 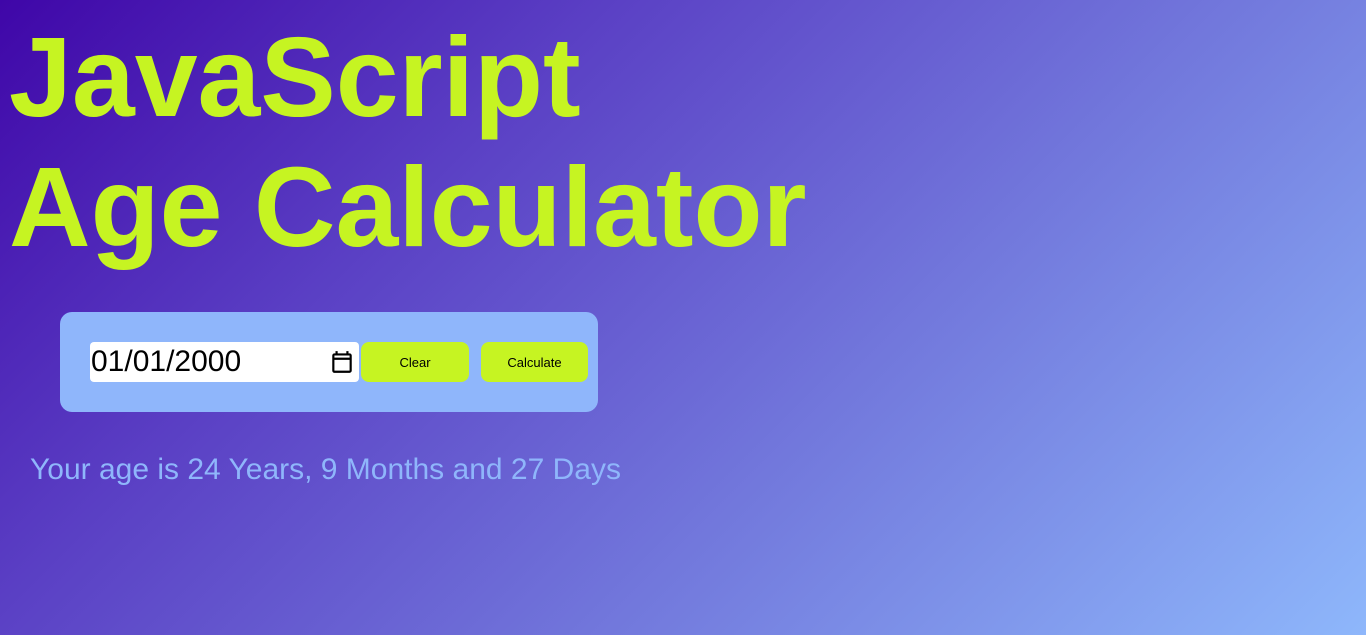 I want to click on title-line-2: Age Calculator, so click(x=408, y=207).